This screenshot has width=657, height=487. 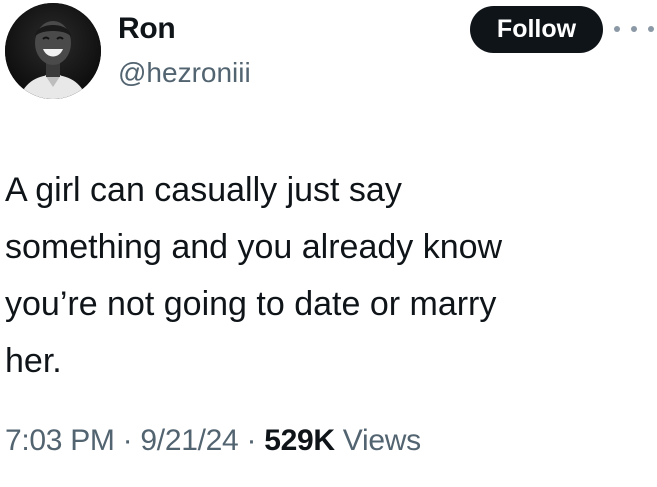 I want to click on author-handle: @hezroniii, so click(x=184, y=73).